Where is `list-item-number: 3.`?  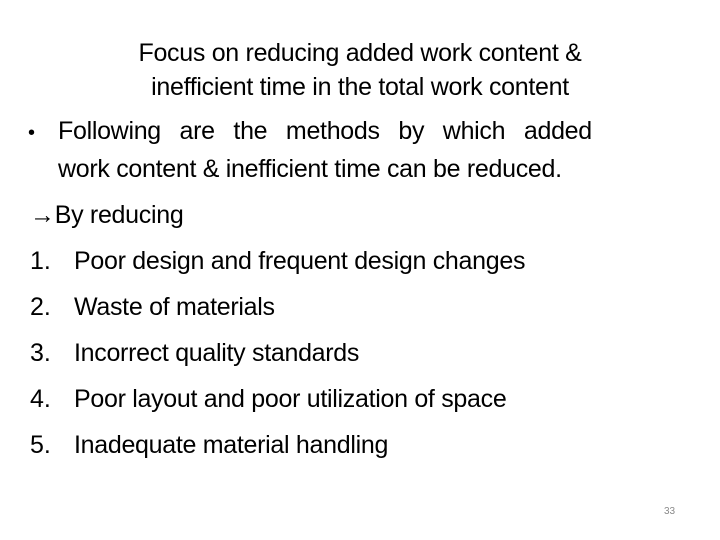 list-item-number: 3. is located at coordinates (40, 353).